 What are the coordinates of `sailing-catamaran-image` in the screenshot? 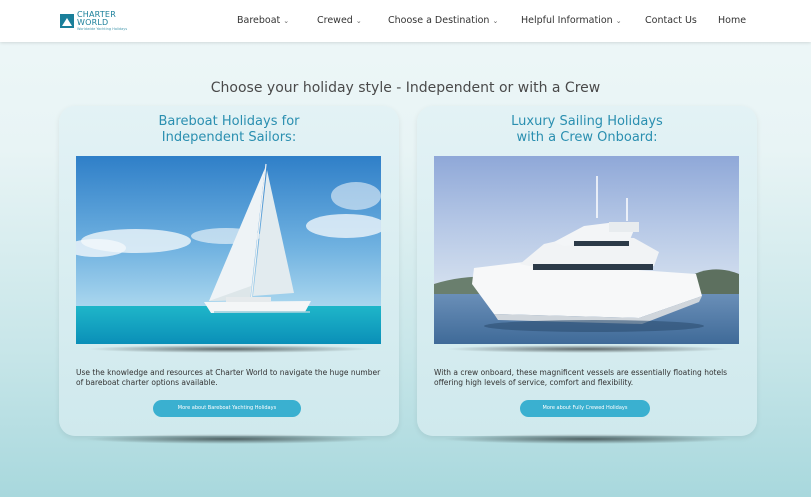 It's located at (228, 250).